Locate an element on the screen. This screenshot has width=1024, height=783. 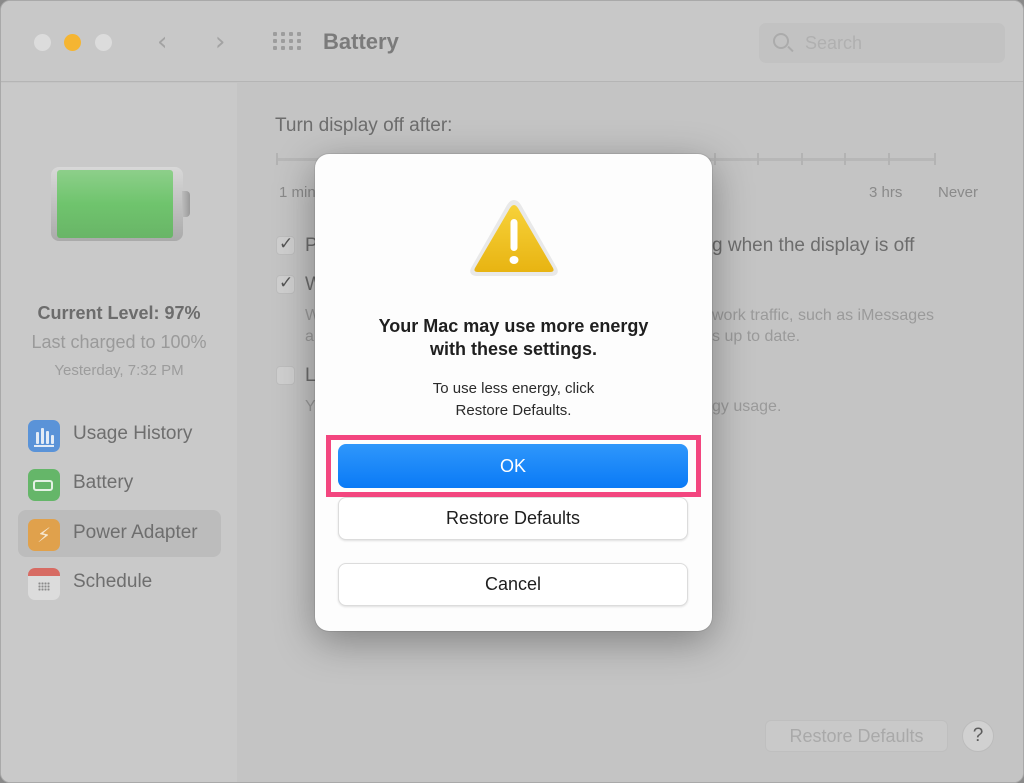
cancel-button: Cancel is located at coordinates (513, 584).